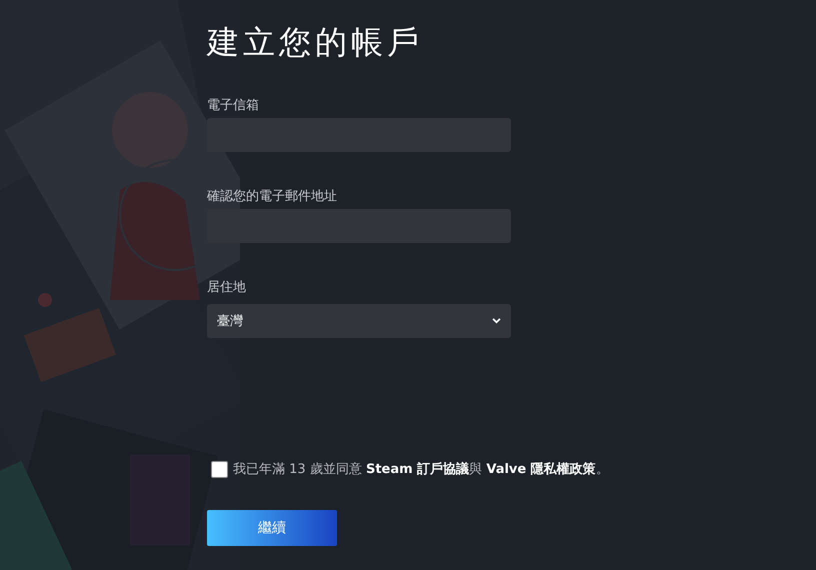  What do you see at coordinates (233, 105) in the screenshot?
I see `field-label: 電子信箱` at bounding box center [233, 105].